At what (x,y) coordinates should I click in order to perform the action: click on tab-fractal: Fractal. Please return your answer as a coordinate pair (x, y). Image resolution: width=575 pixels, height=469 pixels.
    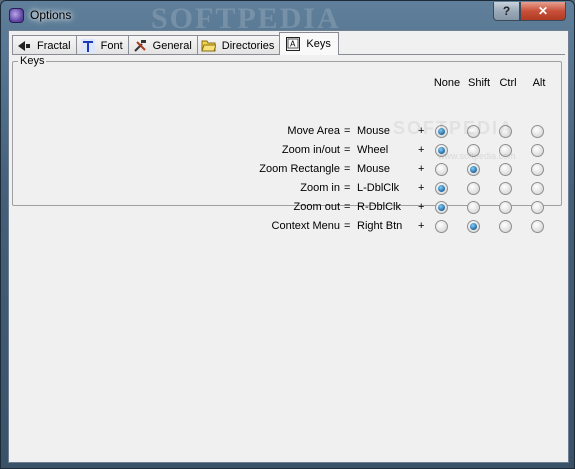
    Looking at the image, I should click on (44, 45).